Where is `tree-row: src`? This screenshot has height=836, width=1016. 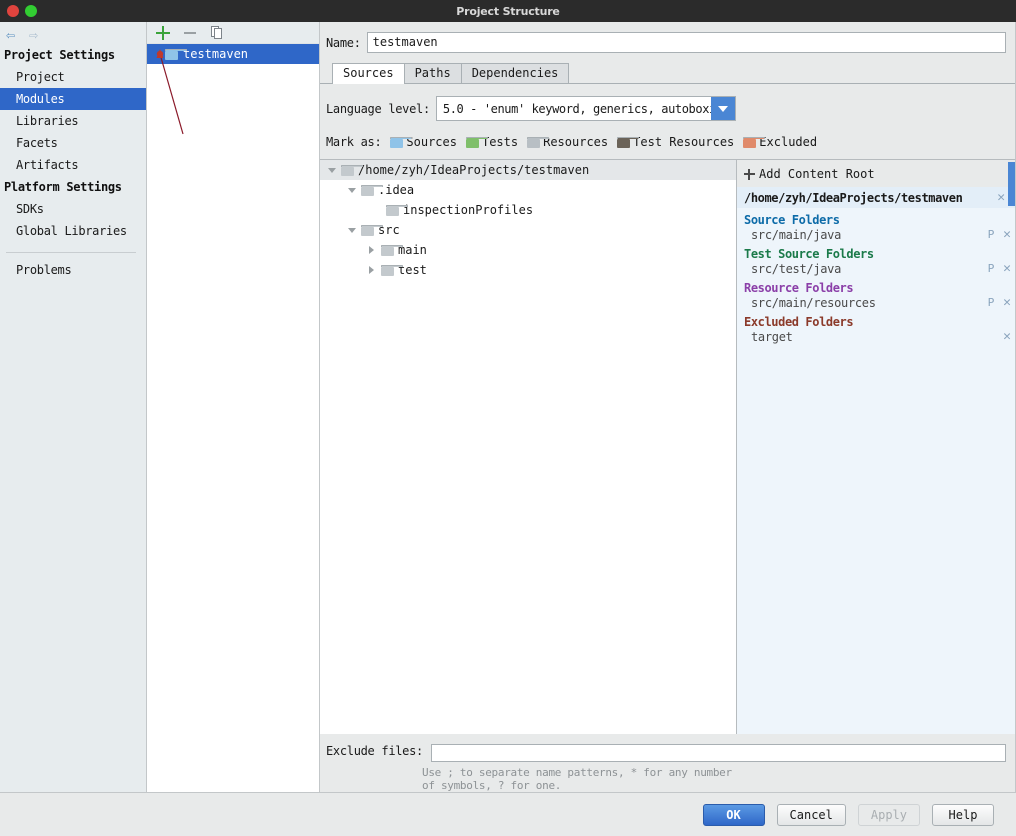
tree-row: src is located at coordinates (528, 230).